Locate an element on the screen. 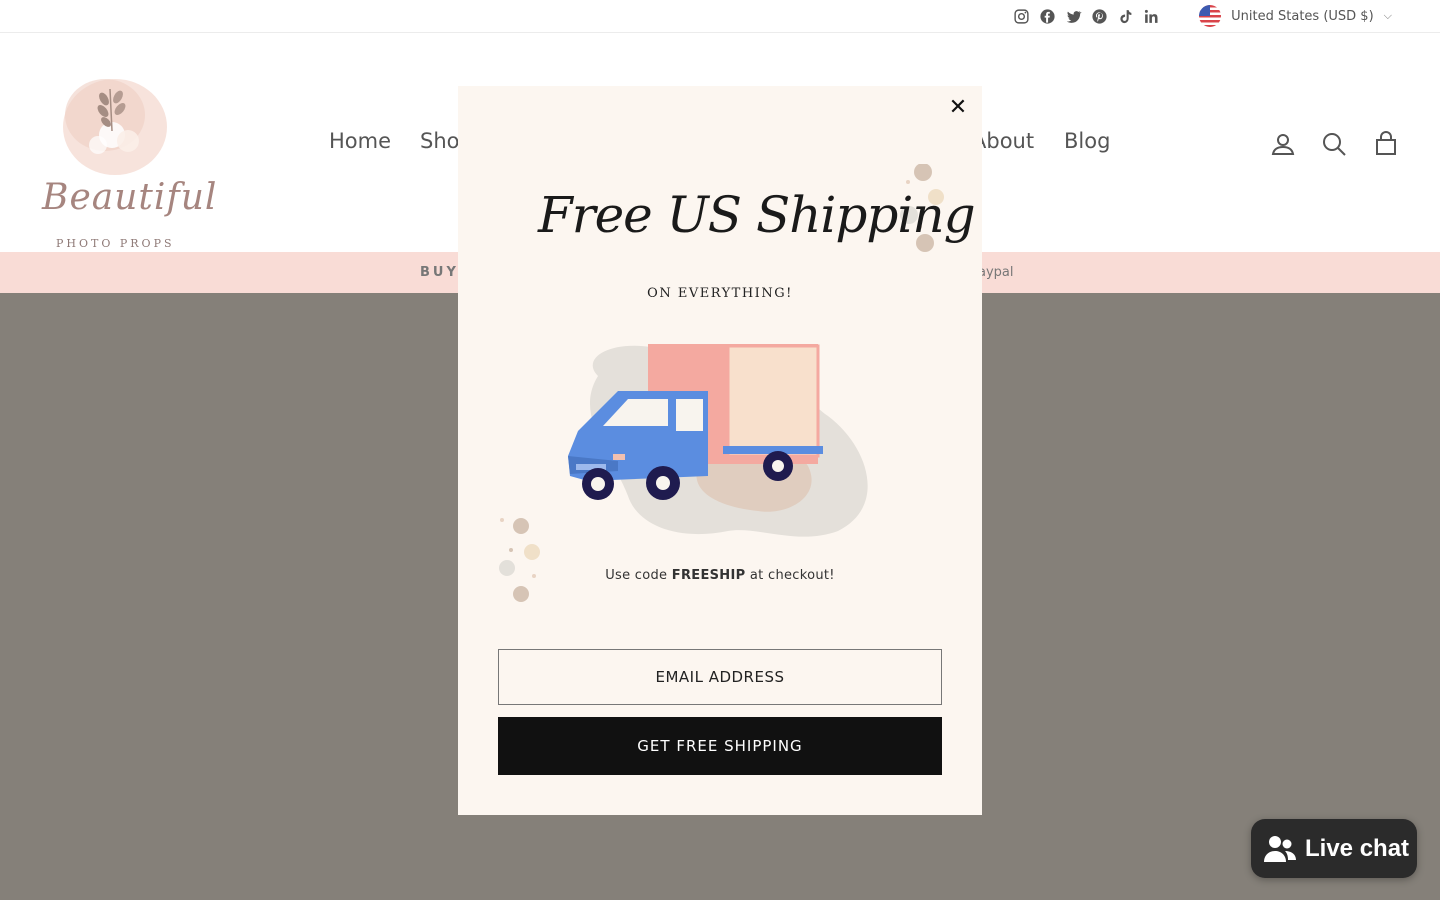 The image size is (1440, 900). live-chat-label: Live chat is located at coordinates (1357, 848).